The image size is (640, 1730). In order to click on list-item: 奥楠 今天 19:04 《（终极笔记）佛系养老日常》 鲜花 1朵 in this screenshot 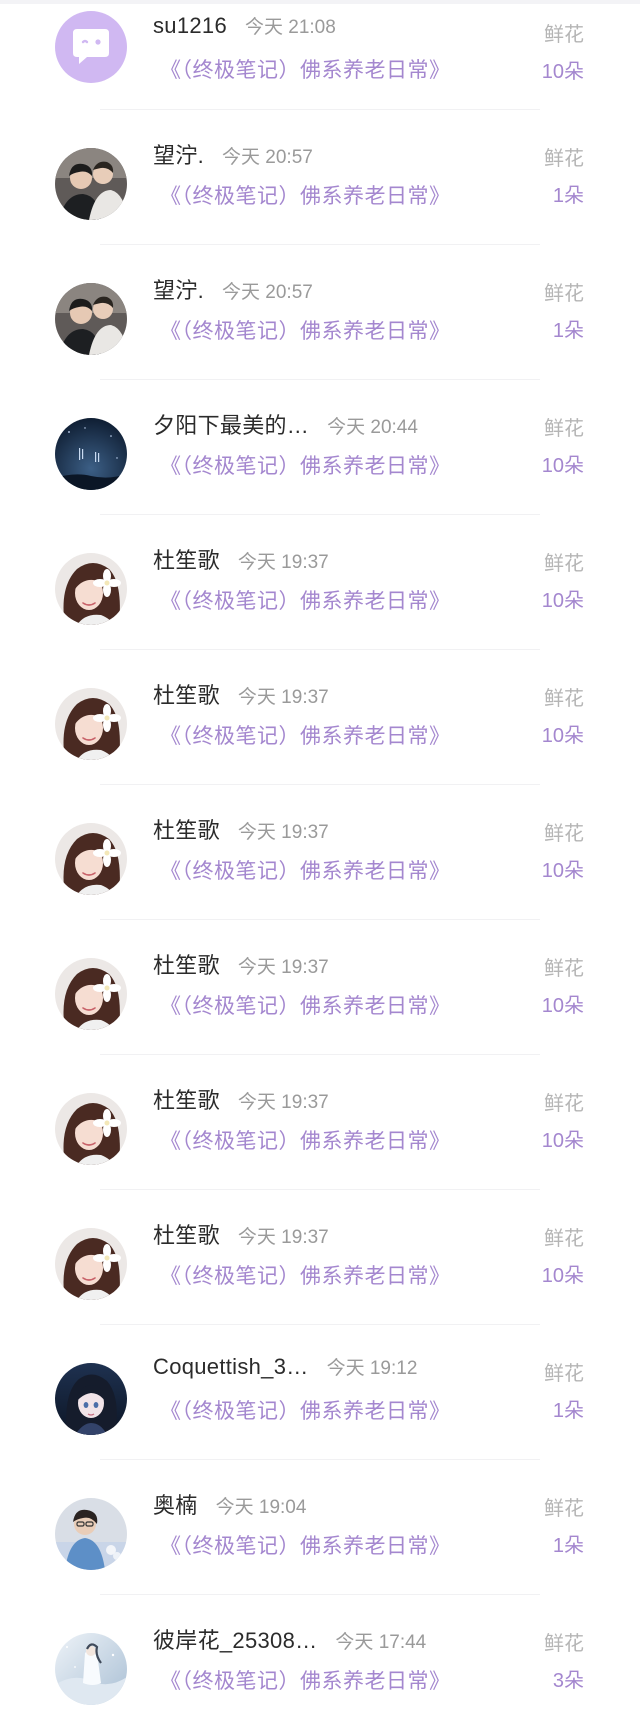, I will do `click(320, 1527)`.